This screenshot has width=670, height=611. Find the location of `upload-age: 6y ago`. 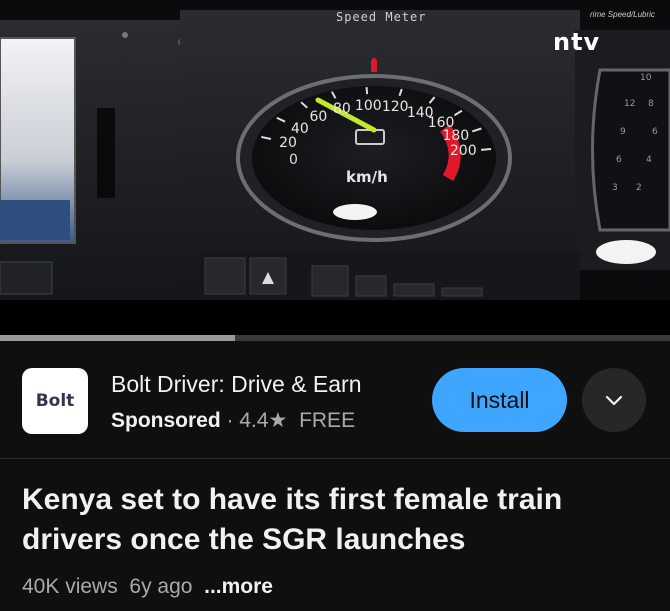

upload-age: 6y ago is located at coordinates (161, 586).